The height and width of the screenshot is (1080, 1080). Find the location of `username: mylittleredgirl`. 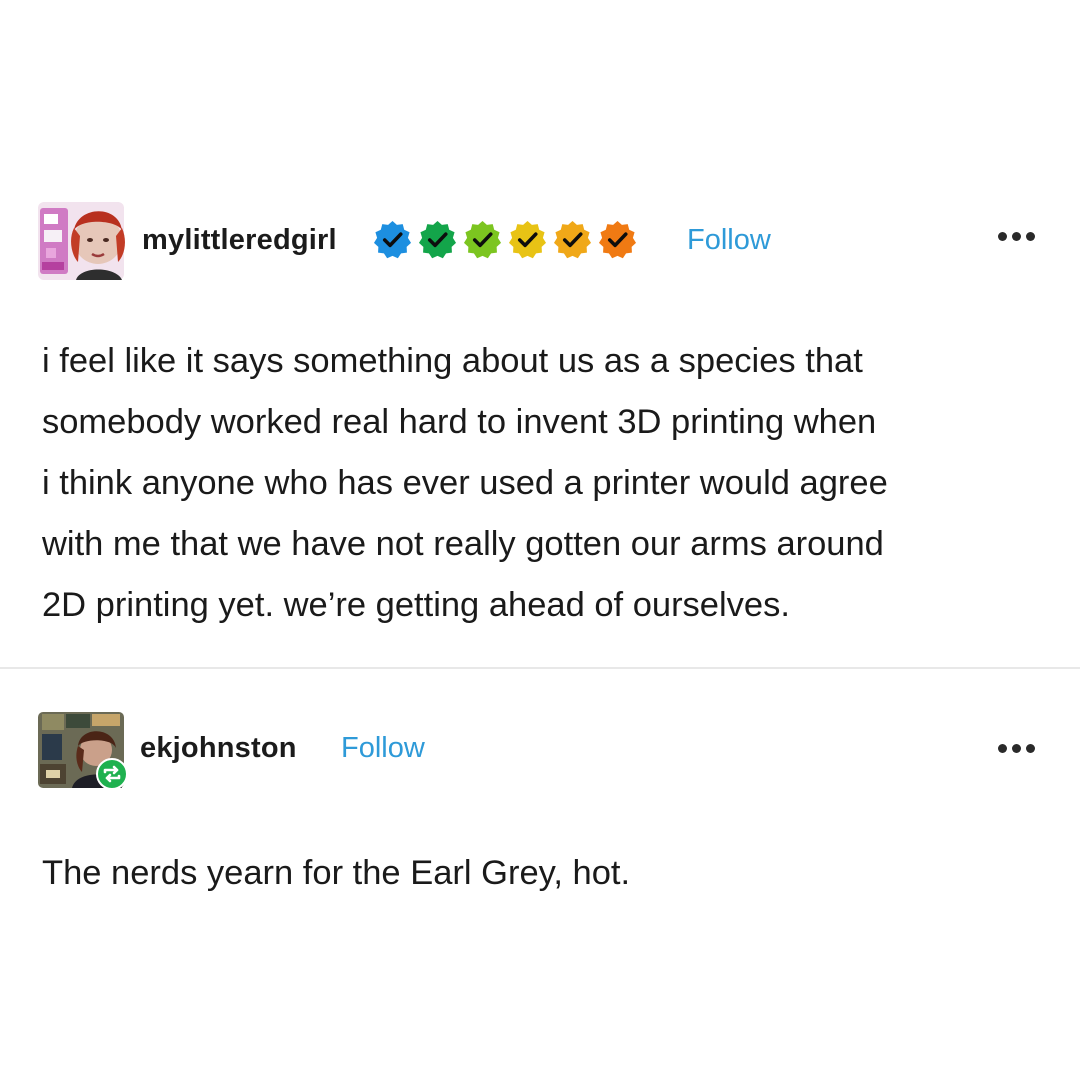

username: mylittleredgirl is located at coordinates (239, 240).